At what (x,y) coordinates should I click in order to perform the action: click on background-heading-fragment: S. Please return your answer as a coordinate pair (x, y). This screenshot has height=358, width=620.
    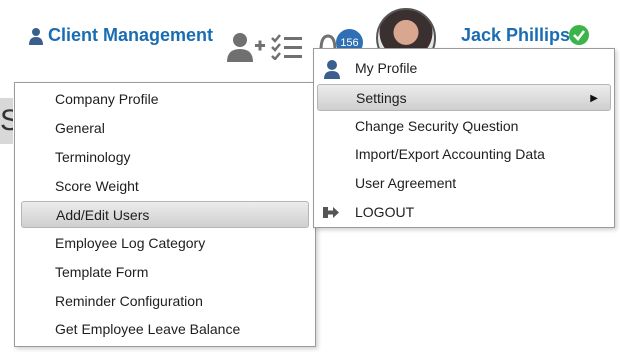
    Looking at the image, I should click on (6, 121).